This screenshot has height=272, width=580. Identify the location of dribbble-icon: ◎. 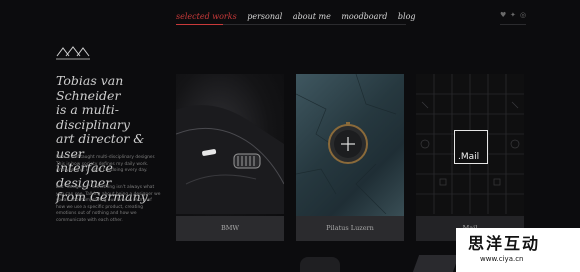
(523, 15).